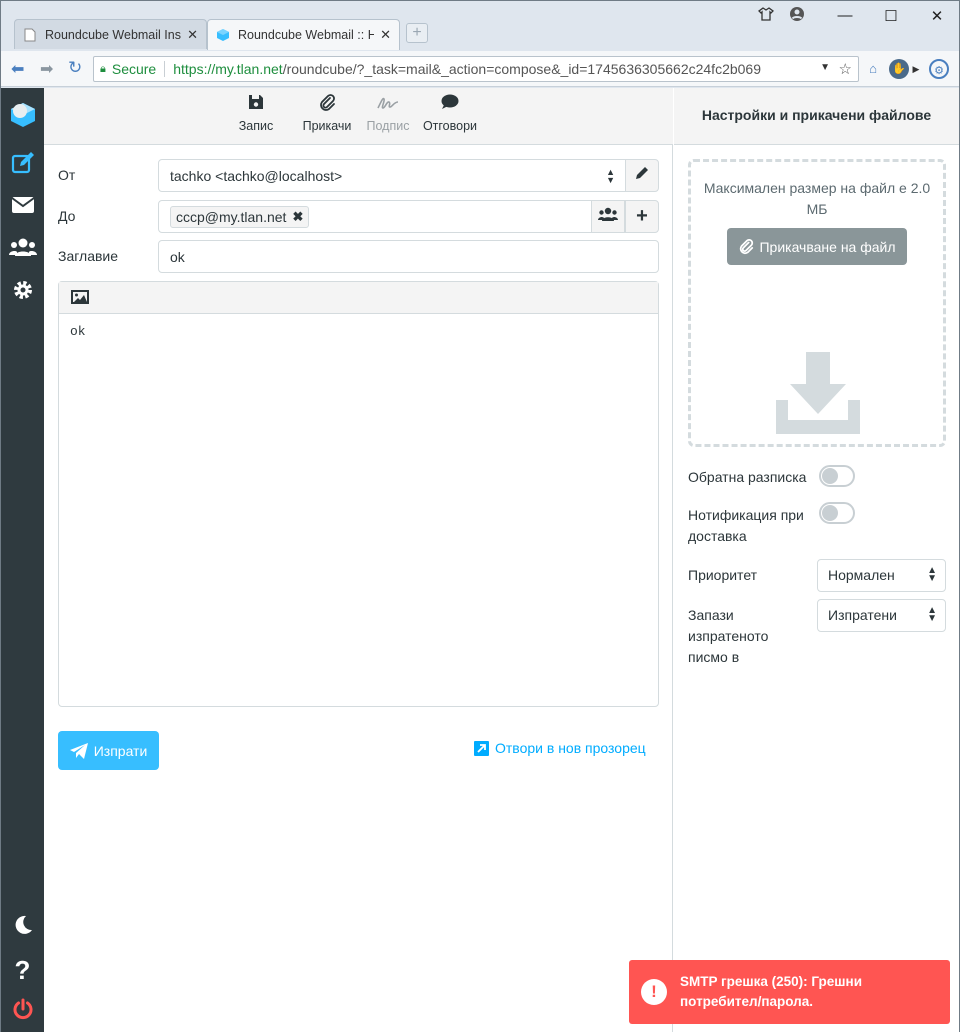 The height and width of the screenshot is (1032, 960). What do you see at coordinates (723, 575) in the screenshot?
I see `priority-label: Приоритет` at bounding box center [723, 575].